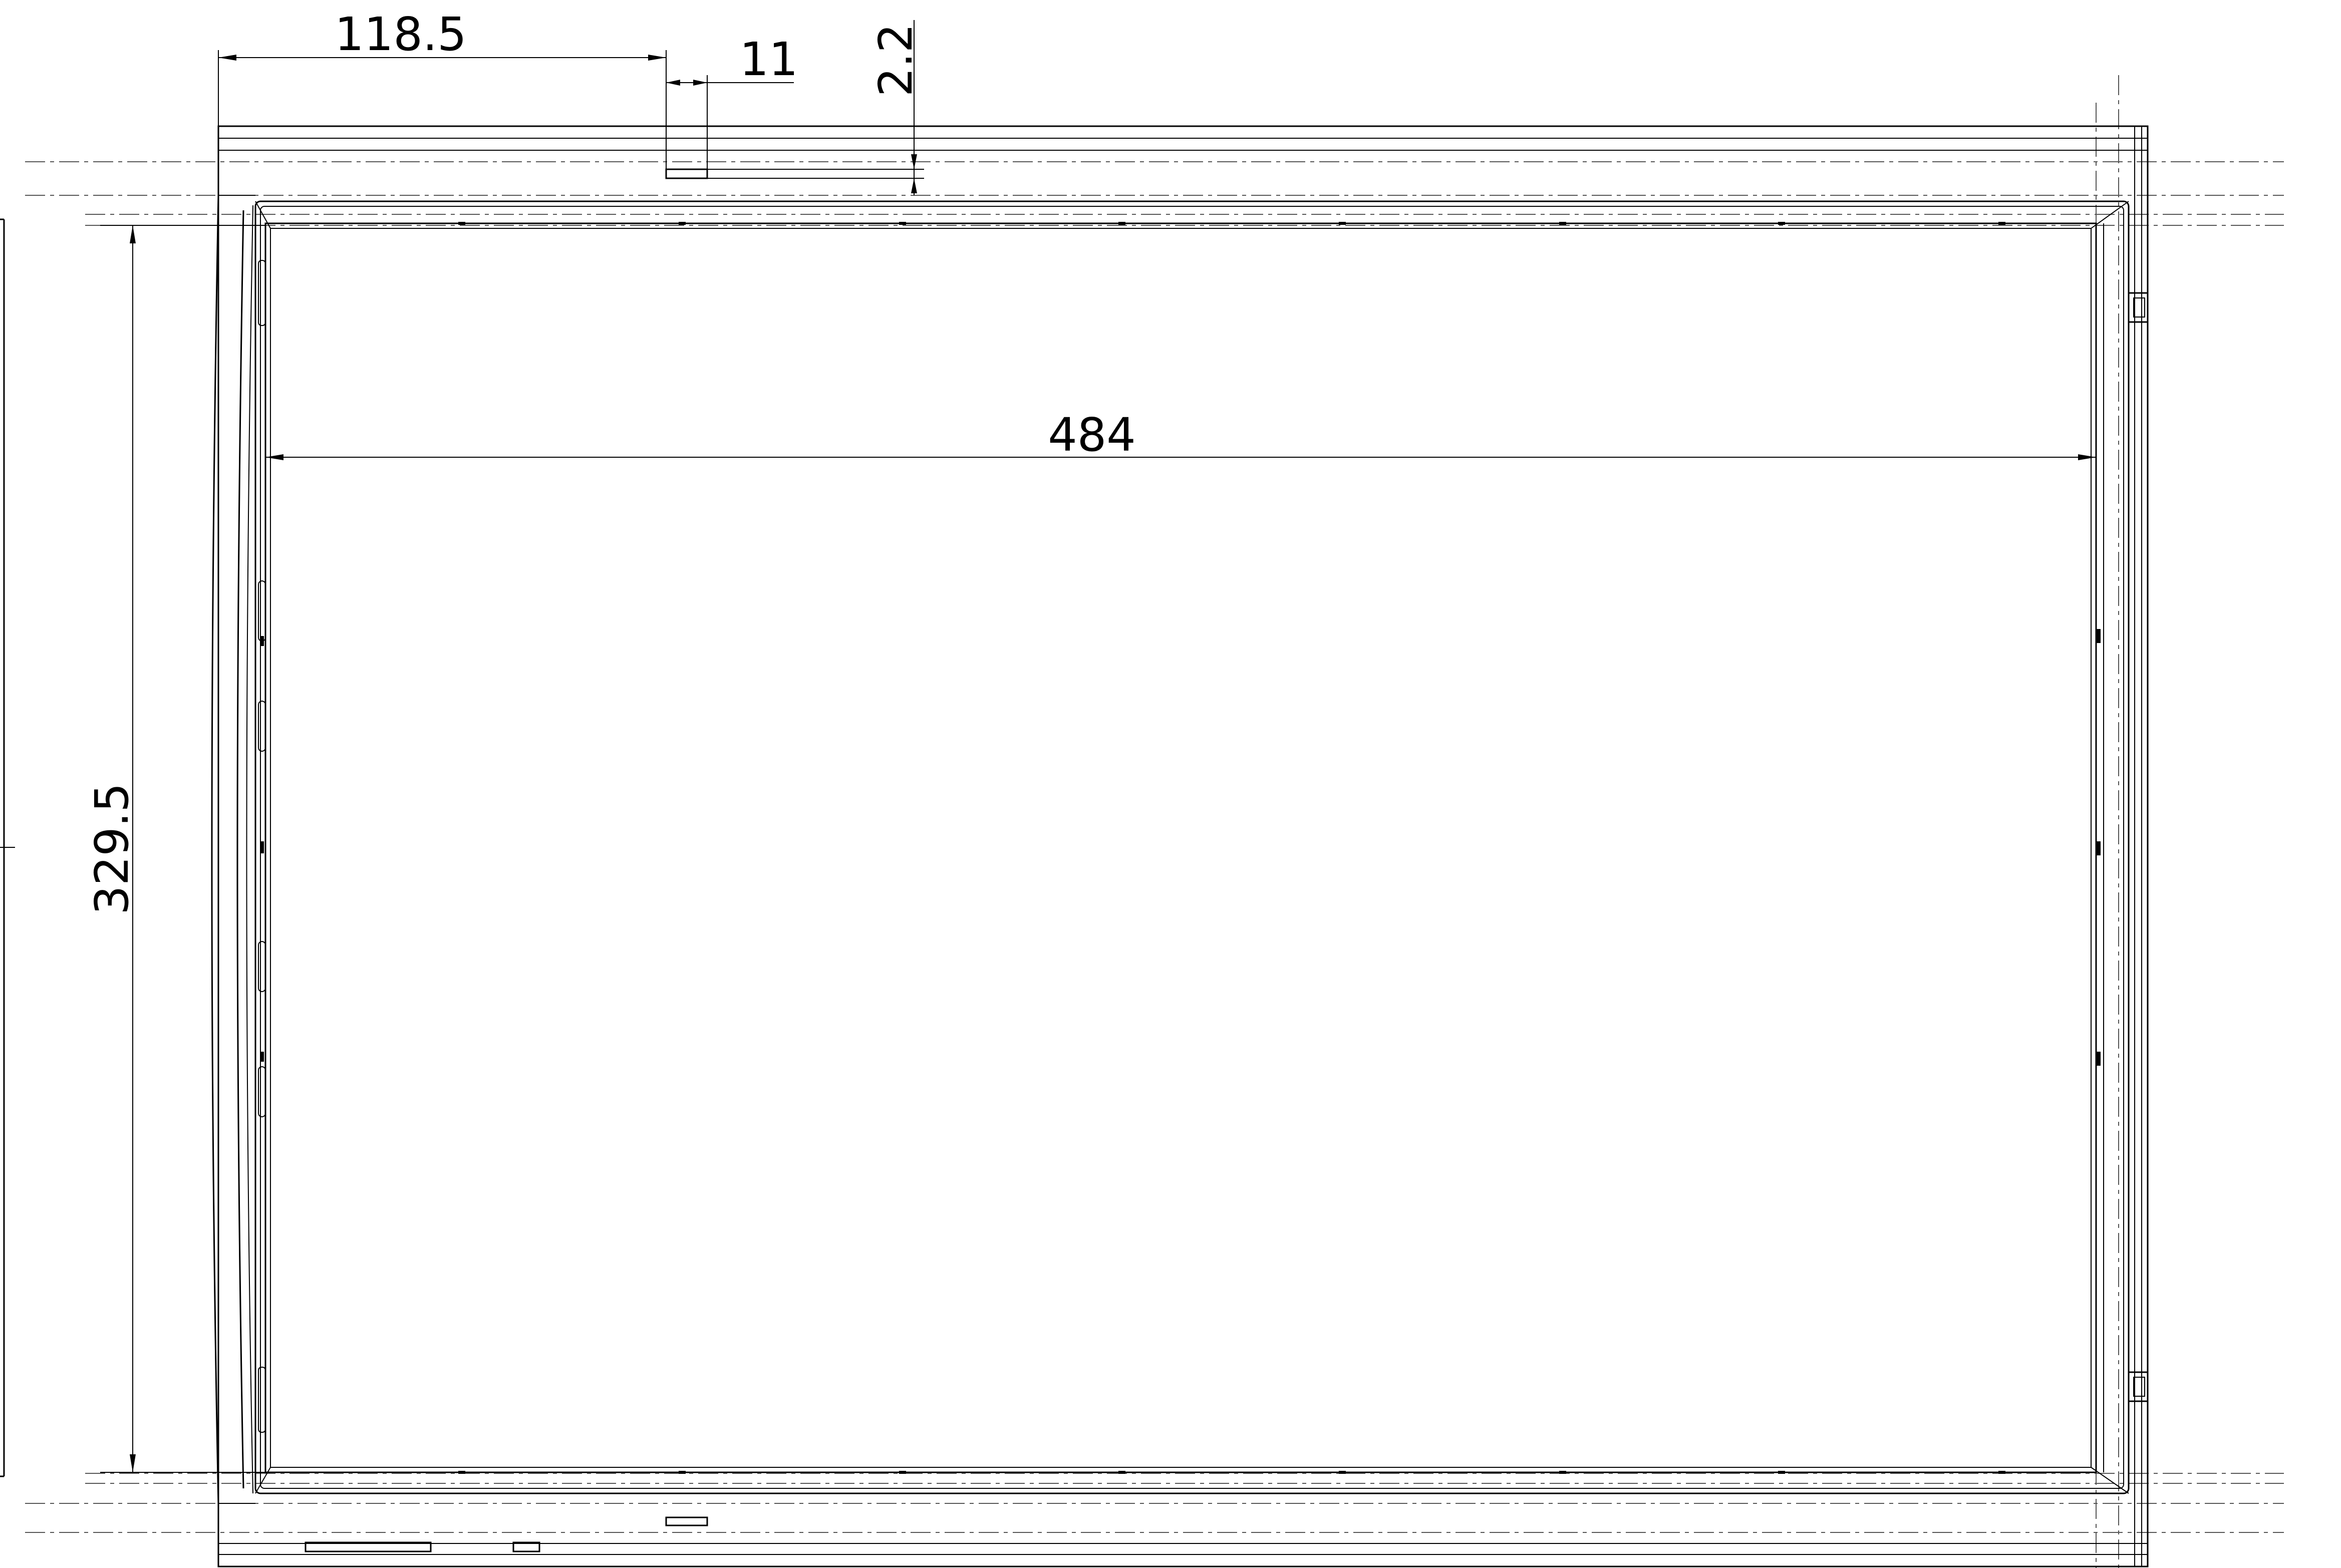  What do you see at coordinates (112, 848) in the screenshot?
I see `dimension-label-inner-height: 329.5` at bounding box center [112, 848].